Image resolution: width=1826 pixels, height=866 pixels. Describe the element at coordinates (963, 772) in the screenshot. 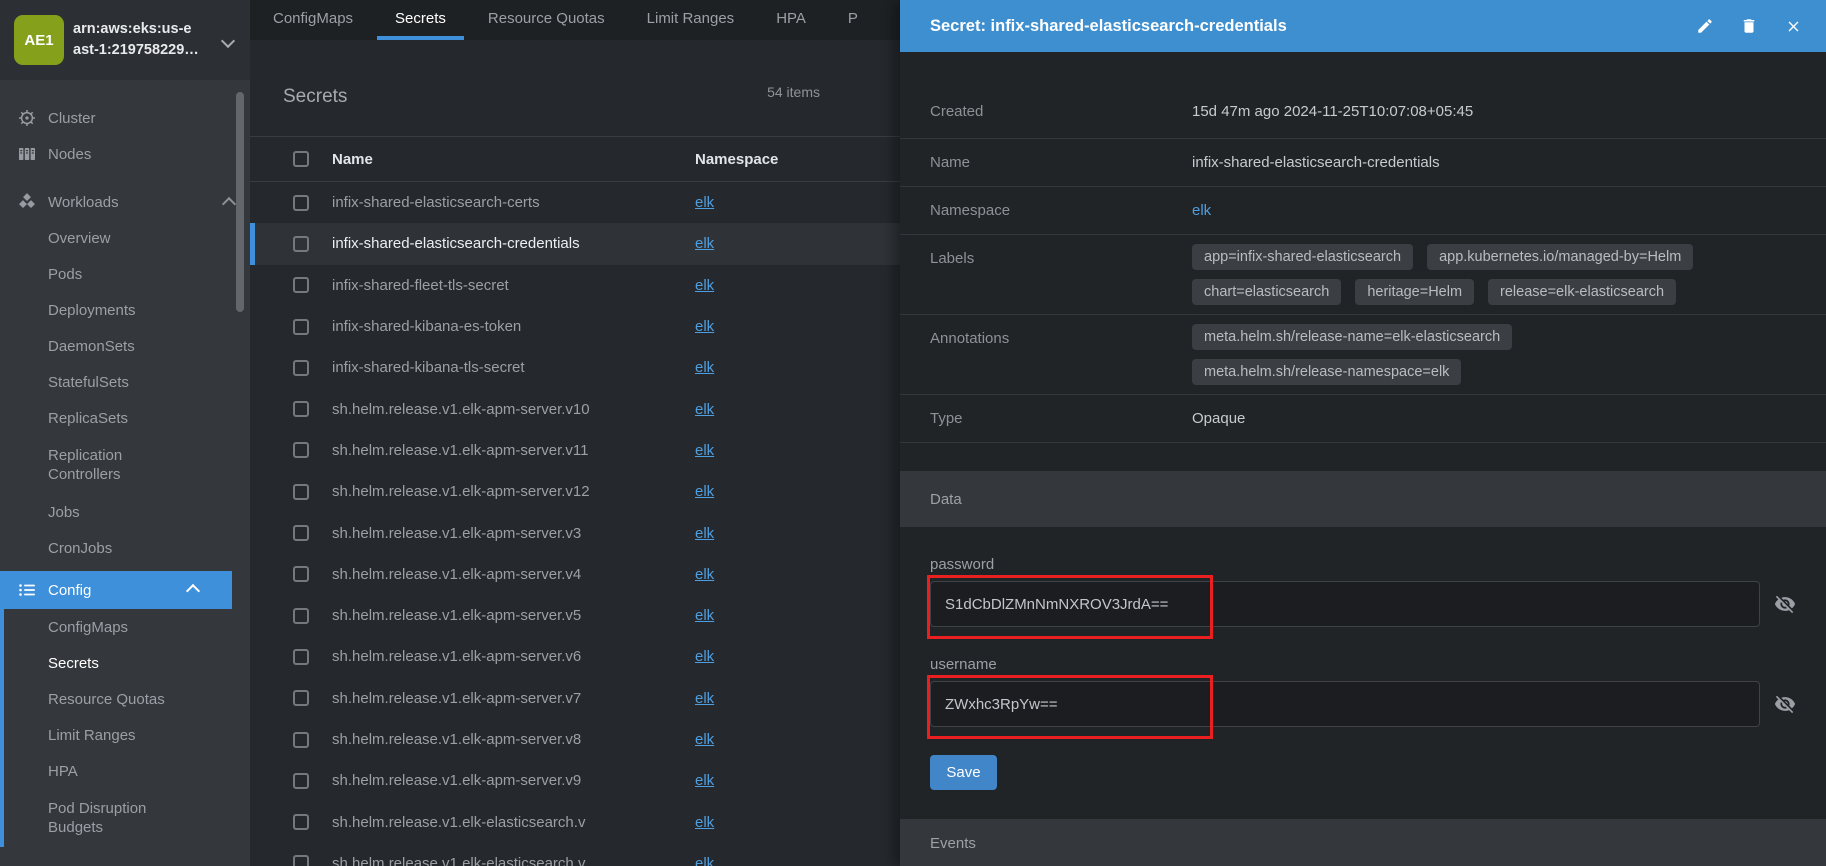

I see `save-button: Save` at that location.